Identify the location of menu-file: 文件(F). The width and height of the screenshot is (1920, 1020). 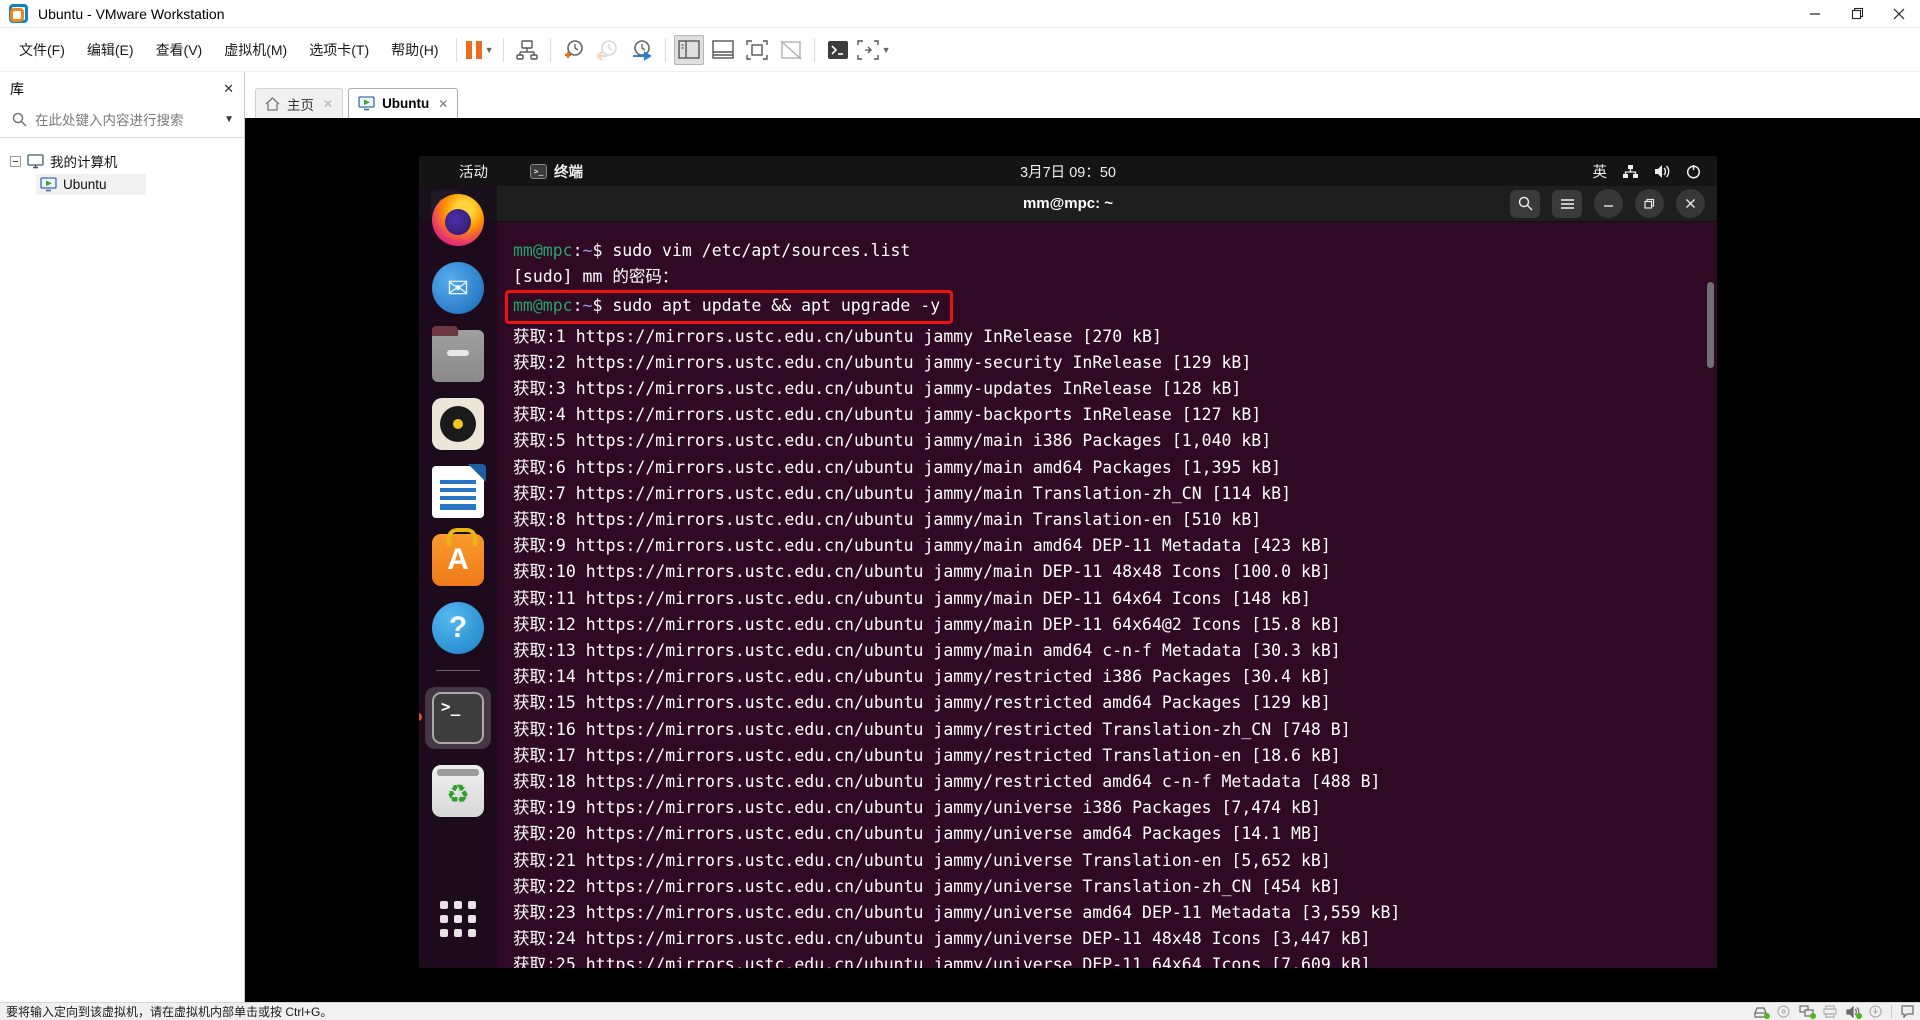
(42, 50).